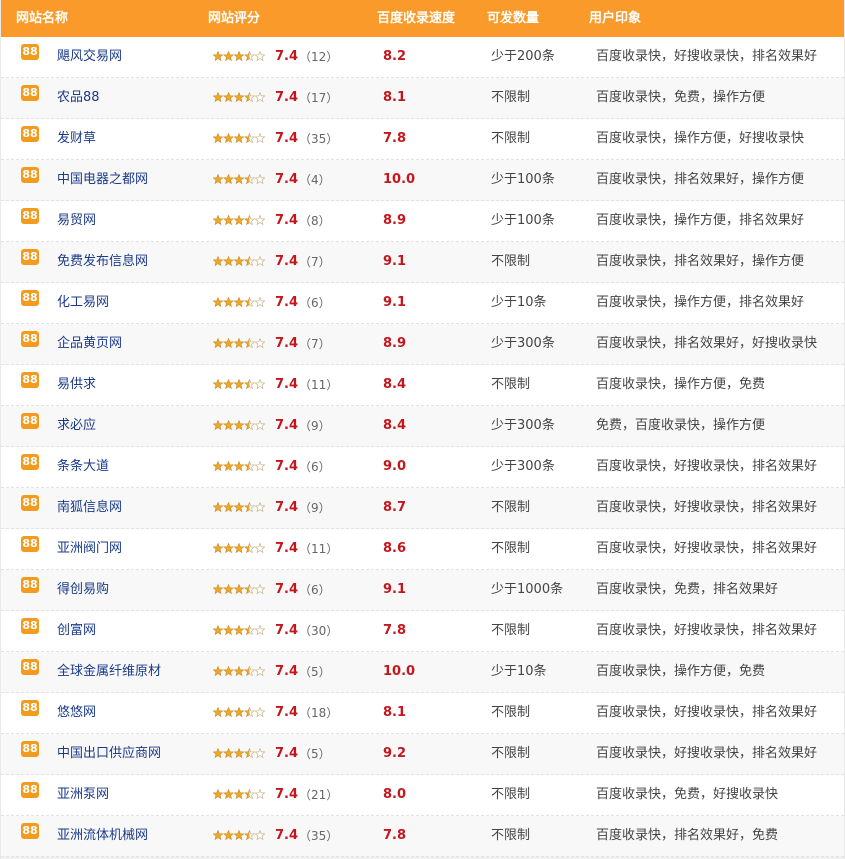  Describe the element at coordinates (395, 507) in the screenshot. I see `index-speed-value: 8.7` at that location.